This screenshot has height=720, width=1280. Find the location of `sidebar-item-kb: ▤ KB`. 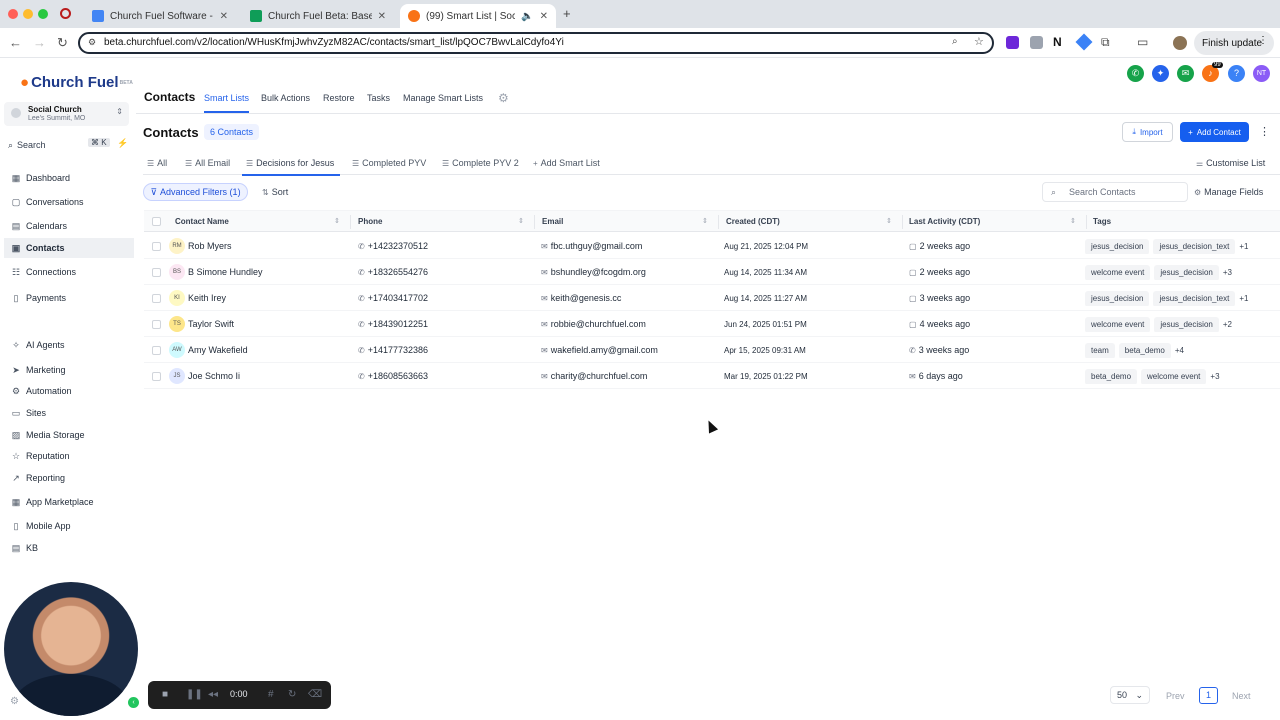

sidebar-item-kb: ▤ KB is located at coordinates (72, 548).